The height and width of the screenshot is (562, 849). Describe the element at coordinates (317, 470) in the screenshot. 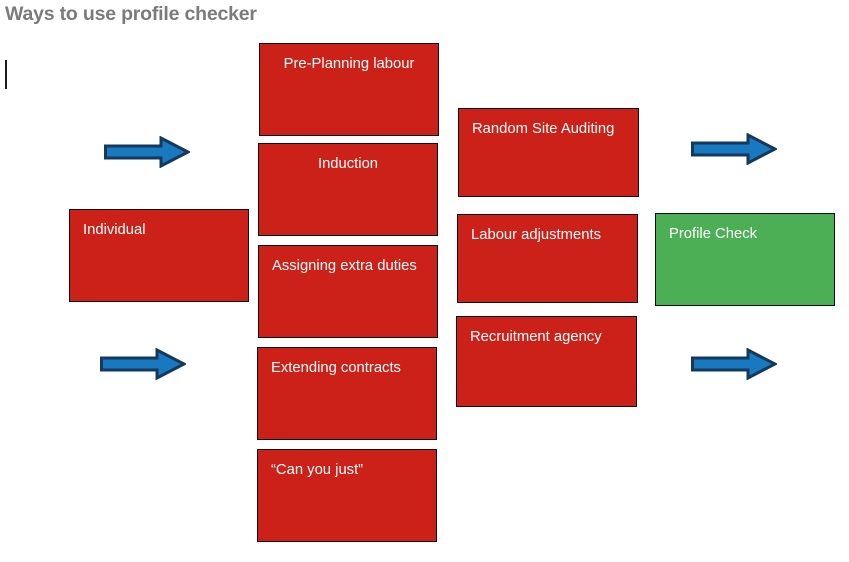

I see `node-can-you-just-label: “Can you just”` at that location.